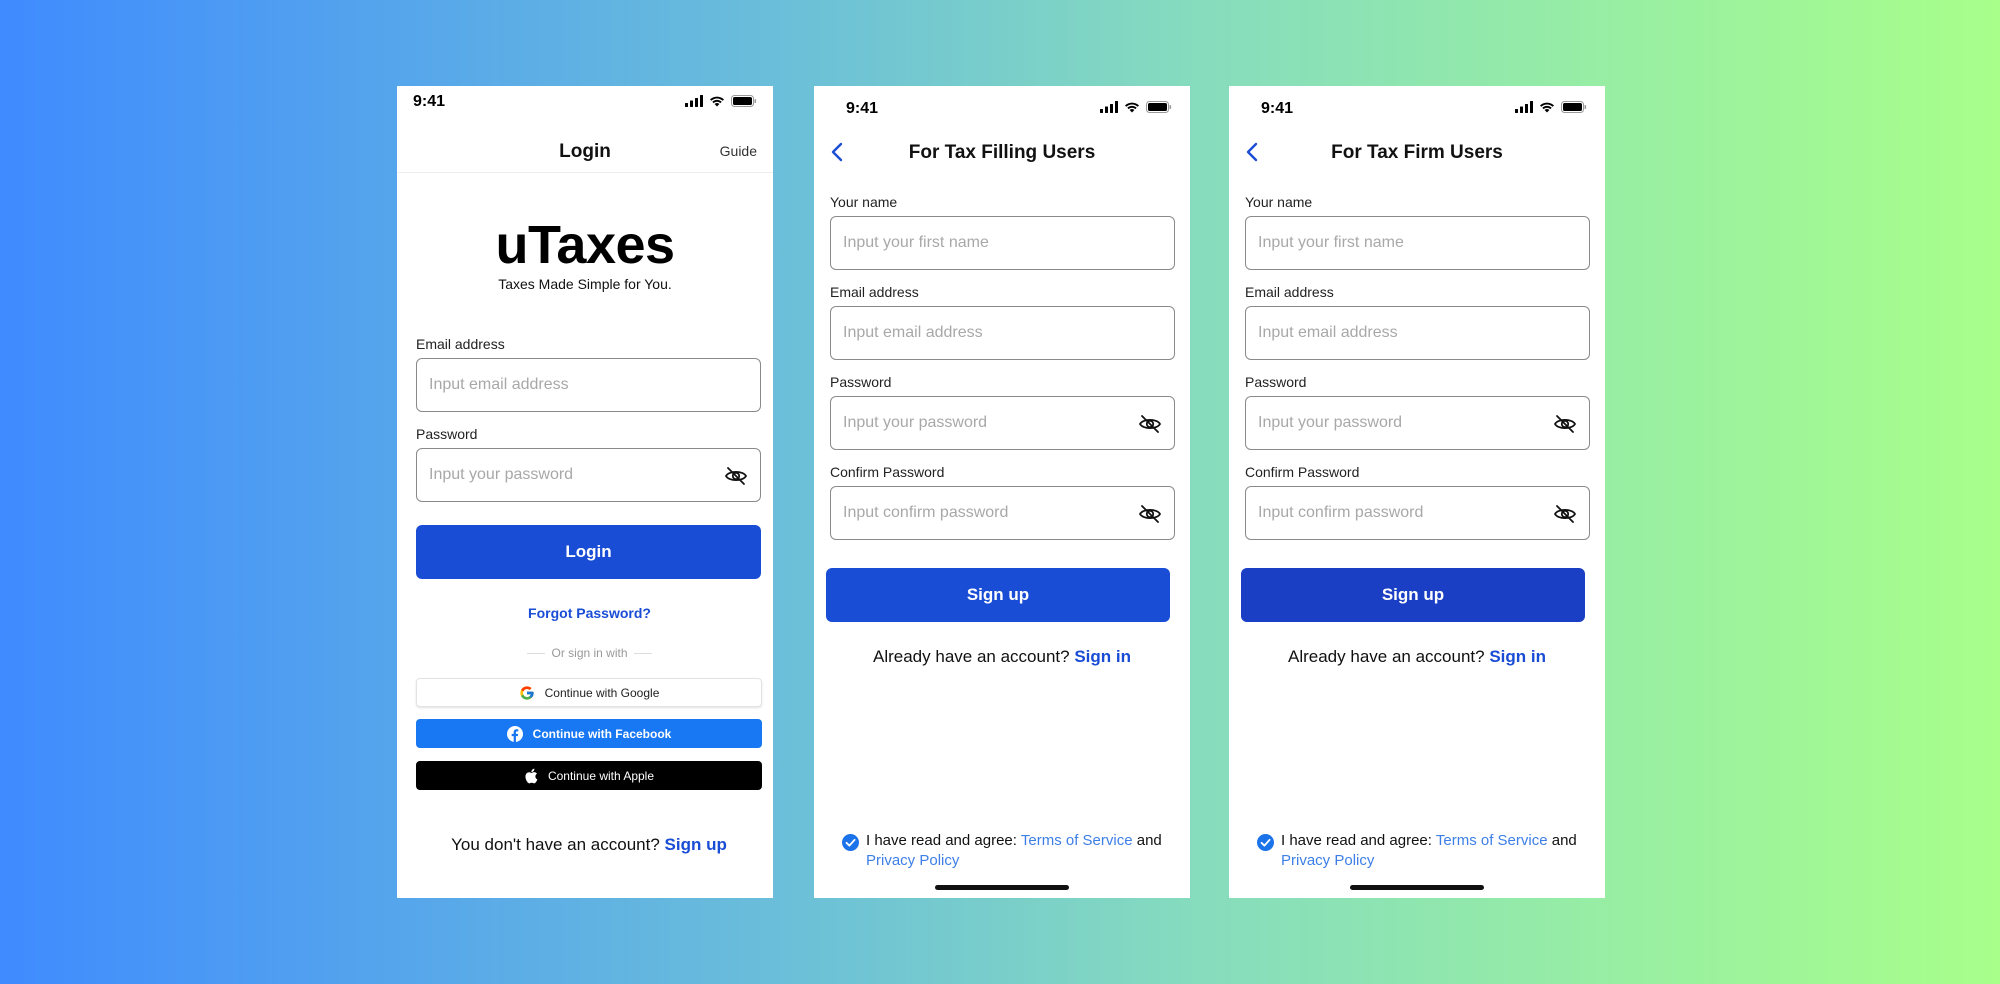 The image size is (2000, 984). I want to click on sign-up-link: Sign up, so click(696, 844).